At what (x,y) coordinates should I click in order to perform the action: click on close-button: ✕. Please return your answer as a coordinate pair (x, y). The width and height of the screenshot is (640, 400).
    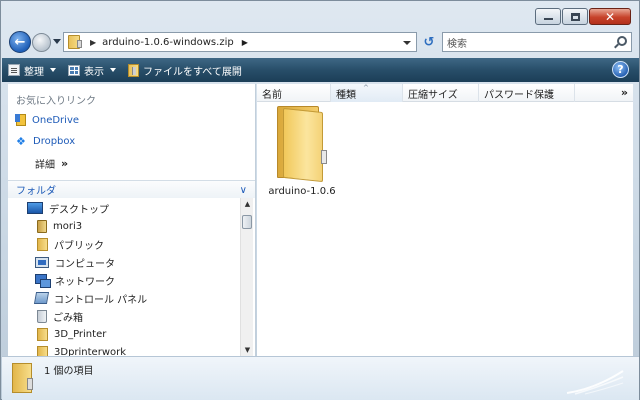
    Looking at the image, I should click on (610, 16).